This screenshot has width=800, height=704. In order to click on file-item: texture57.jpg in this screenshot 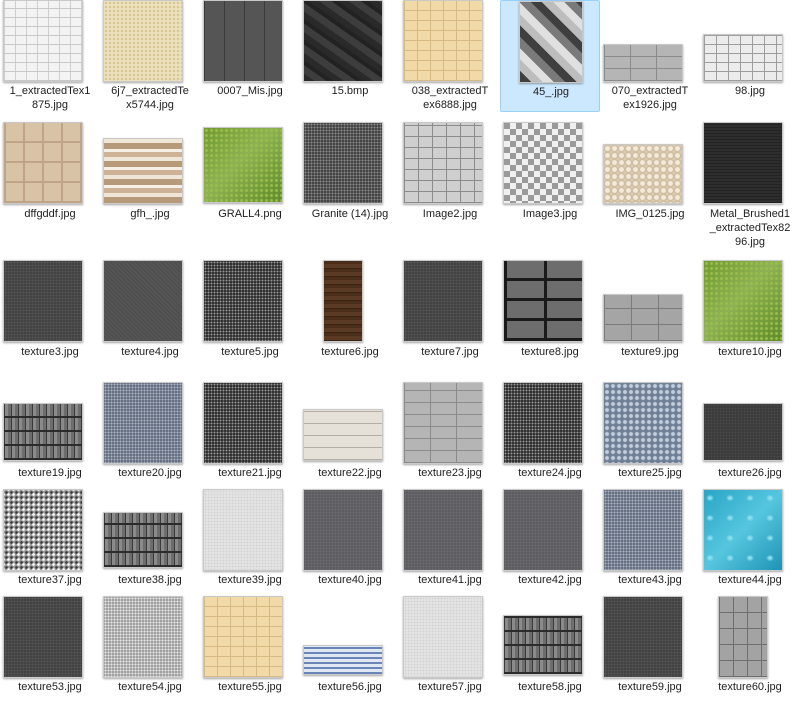, I will do `click(450, 648)`.